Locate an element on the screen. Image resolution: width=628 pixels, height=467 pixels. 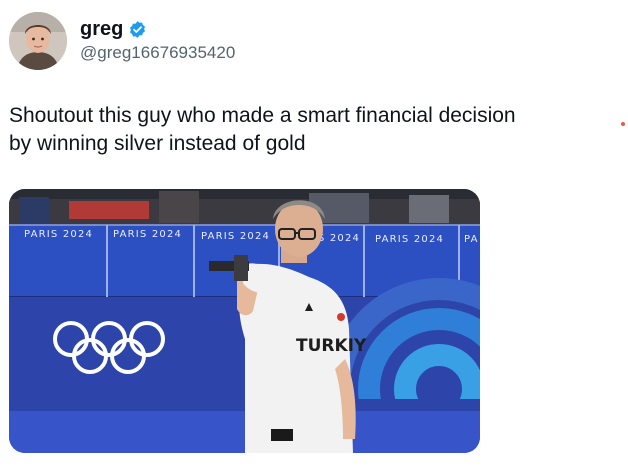
display-name: greg is located at coordinates (101, 29).